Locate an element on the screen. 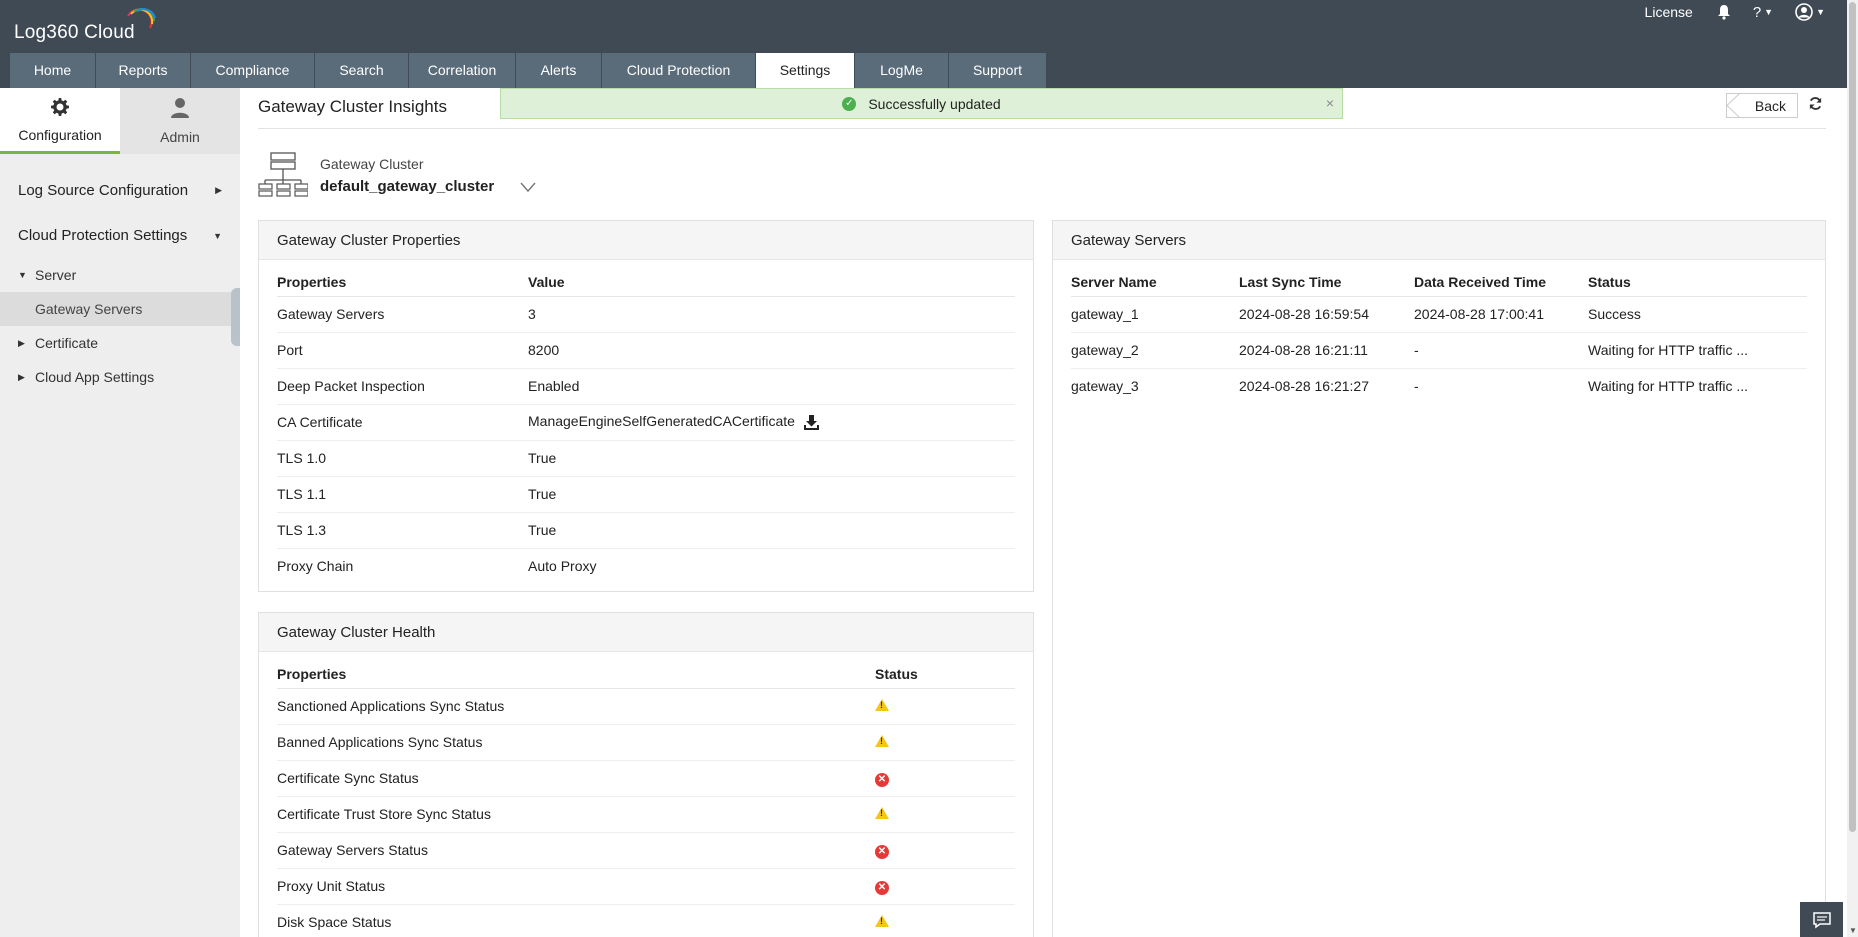  user-icon is located at coordinates (180, 111).